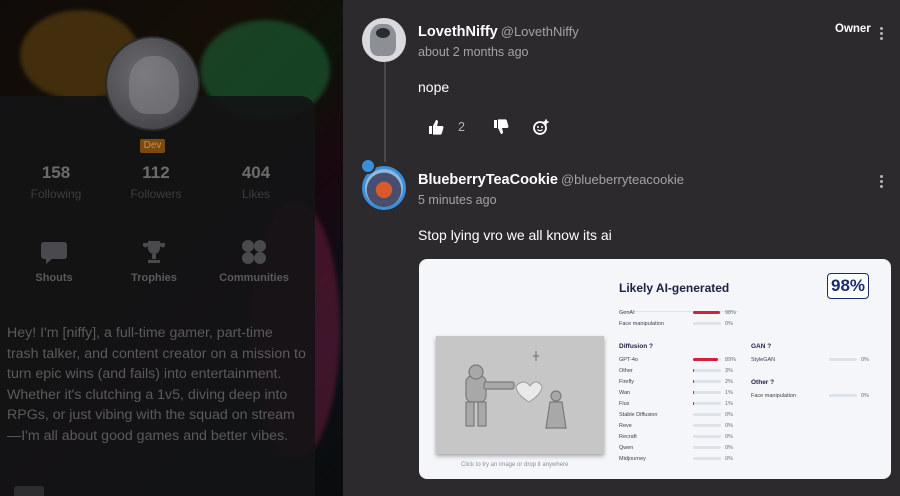 This screenshot has height=496, width=900. Describe the element at coordinates (628, 360) in the screenshot. I see `detection-row-label: GPT-4o` at that location.